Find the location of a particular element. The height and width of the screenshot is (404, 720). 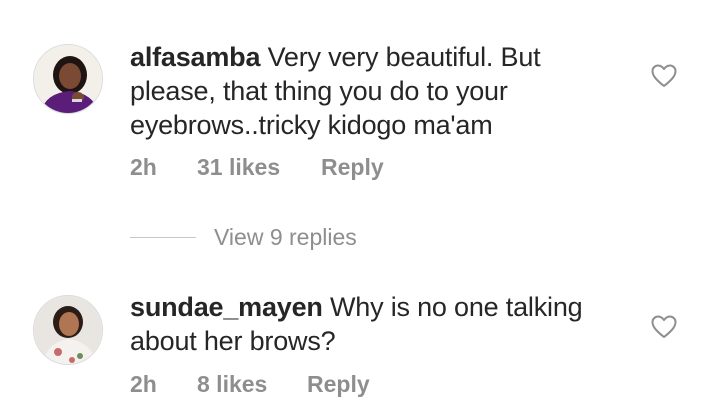

view-replies-button: View 9 replies is located at coordinates (243, 237).